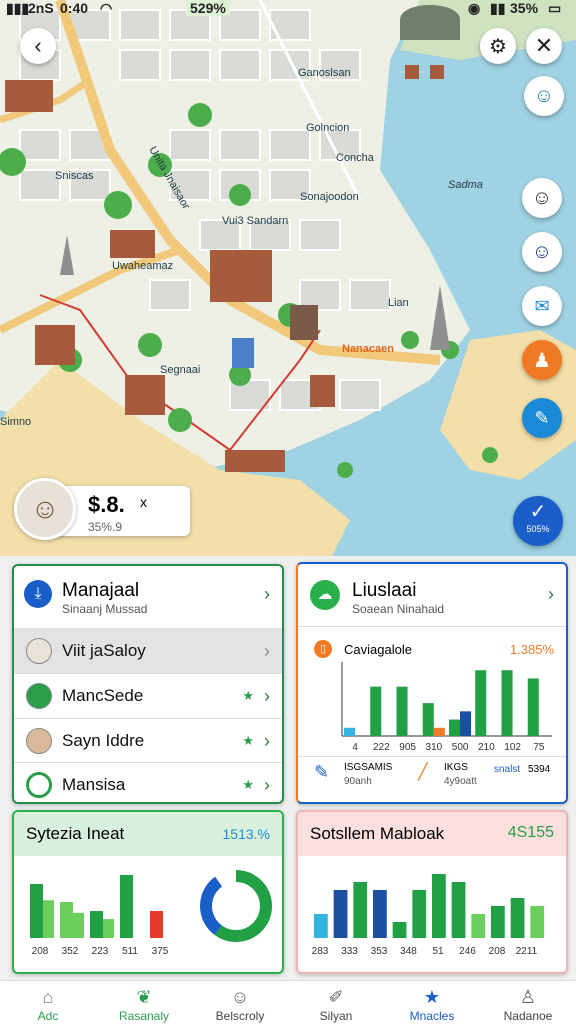 Image resolution: width=576 pixels, height=1025 pixels. I want to click on location-icon: ◉, so click(474, 8).